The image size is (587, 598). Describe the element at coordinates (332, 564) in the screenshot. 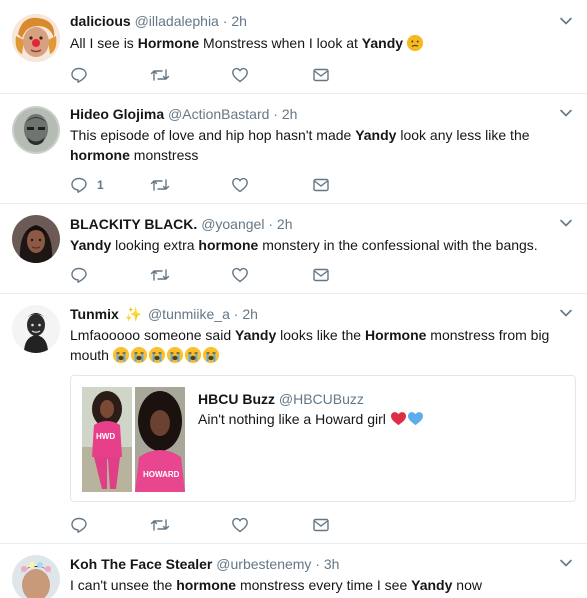

I see `timestamp: 3h` at that location.